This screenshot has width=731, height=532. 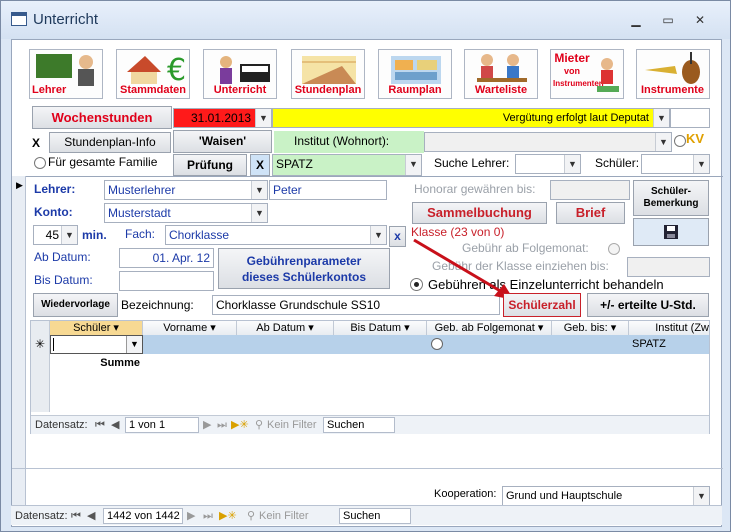 I want to click on institut-combo: ▼, so click(x=548, y=142).